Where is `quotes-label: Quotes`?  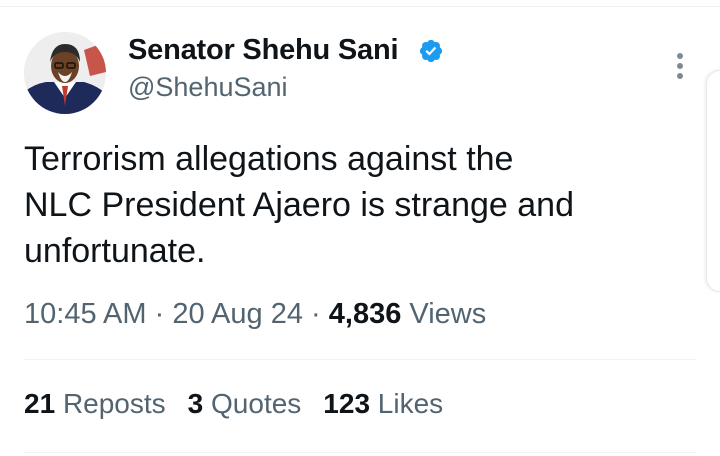 quotes-label: Quotes is located at coordinates (256, 403).